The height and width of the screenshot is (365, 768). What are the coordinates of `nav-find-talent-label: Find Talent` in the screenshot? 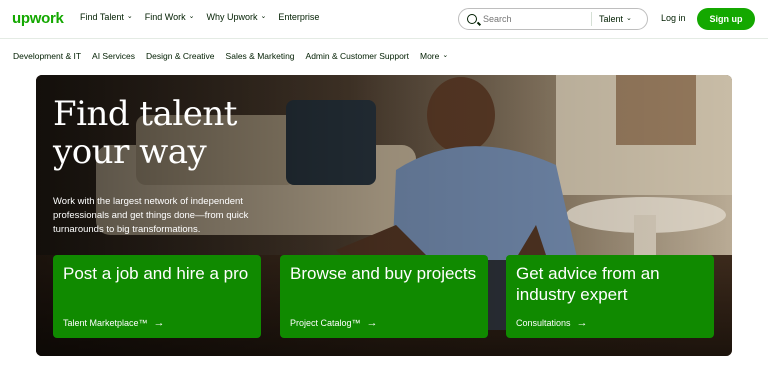 It's located at (102, 17).